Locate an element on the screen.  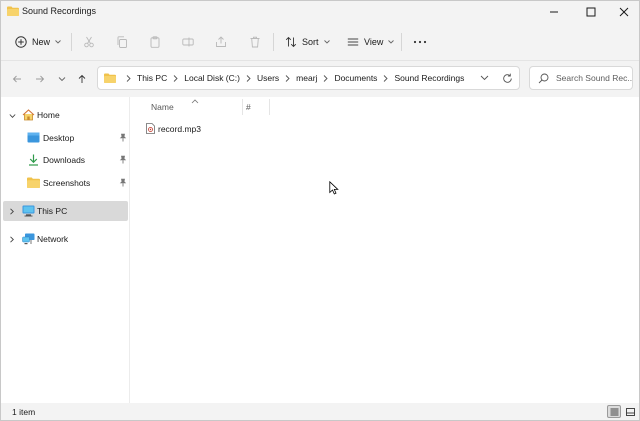
file-row: record.mp3 is located at coordinates (203, 129).